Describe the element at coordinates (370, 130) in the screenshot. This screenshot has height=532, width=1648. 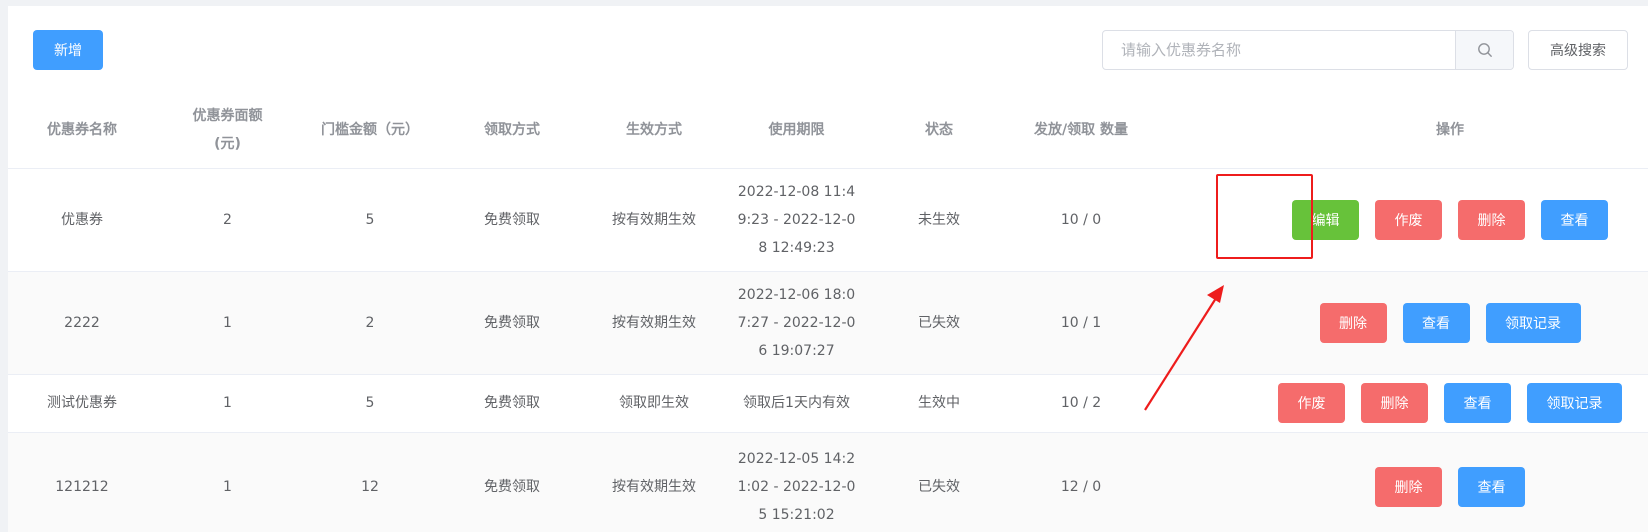
I see `header-threshold: 门槛金额（元）` at that location.